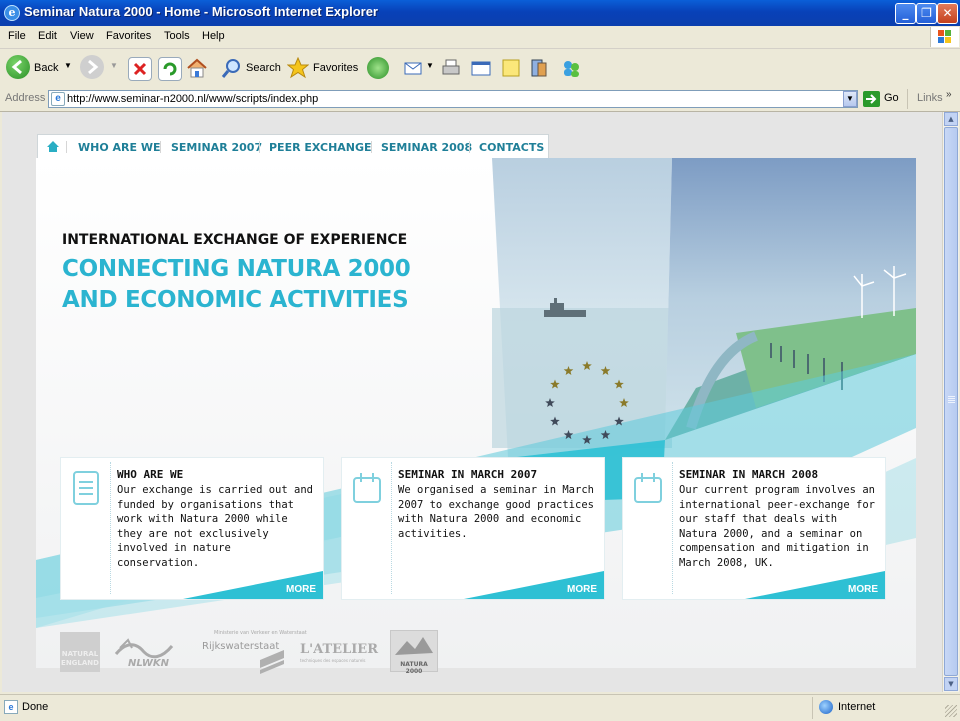 Image resolution: width=960 pixels, height=721 pixels. What do you see at coordinates (53, 148) in the screenshot?
I see `home-nav-icon` at bounding box center [53, 148].